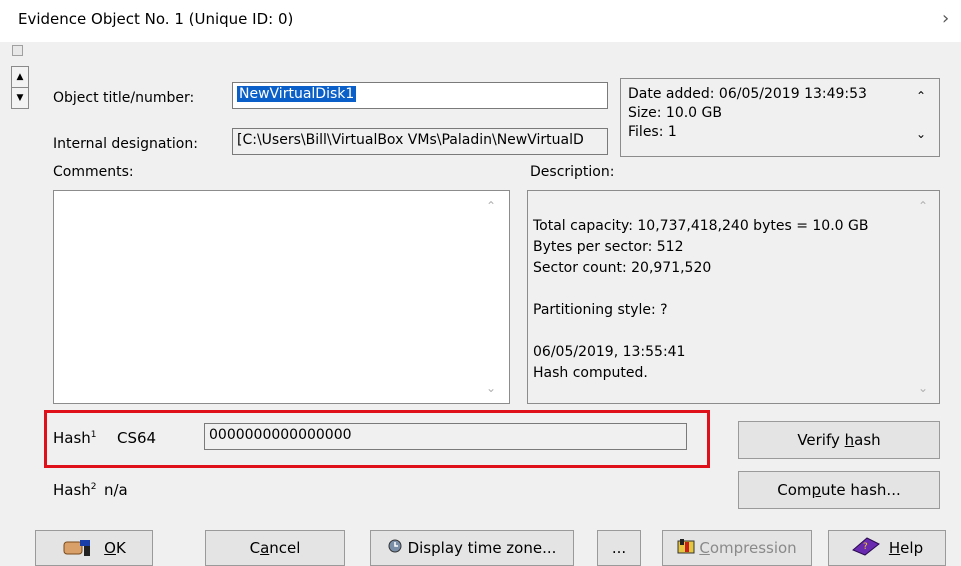 Image resolution: width=961 pixels, height=566 pixels. Describe the element at coordinates (652, 132) in the screenshot. I see `files-info: Files: 1` at that location.